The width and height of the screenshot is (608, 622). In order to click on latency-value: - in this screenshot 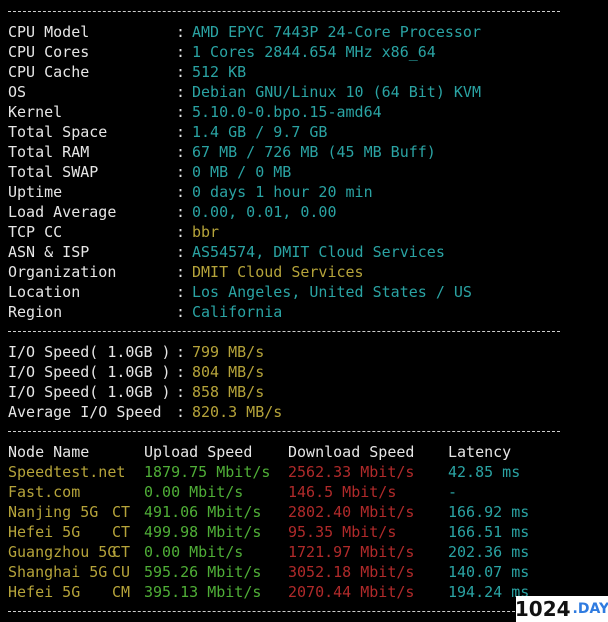, I will do `click(453, 492)`.